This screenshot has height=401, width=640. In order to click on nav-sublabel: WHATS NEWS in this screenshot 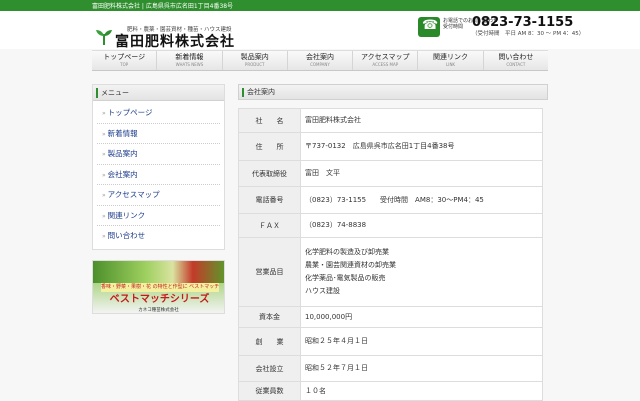, I will do `click(189, 64)`.